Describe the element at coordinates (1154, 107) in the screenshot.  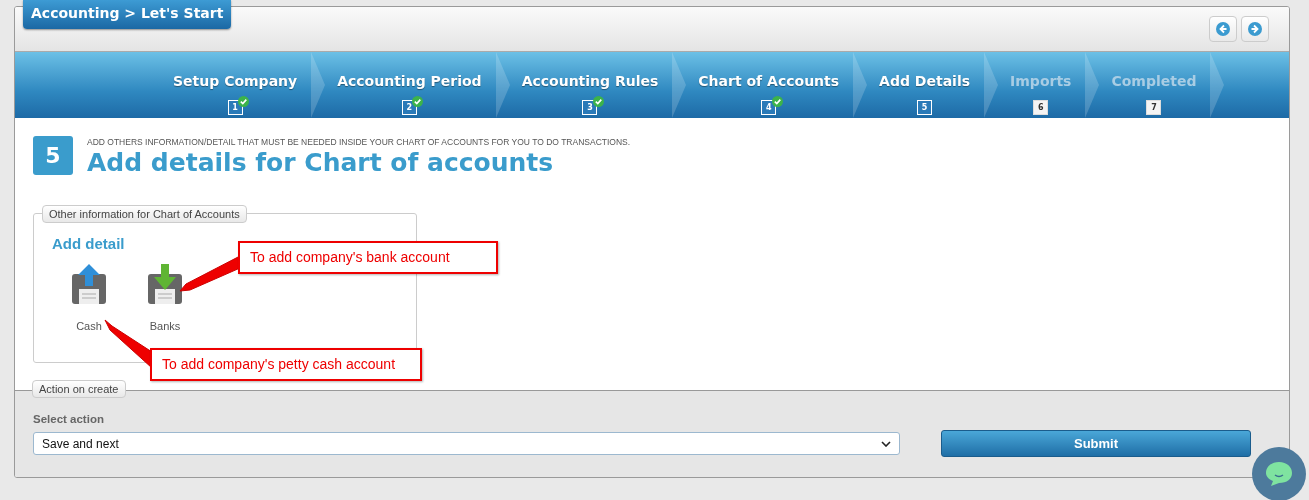
I see `step-number: 7` at that location.